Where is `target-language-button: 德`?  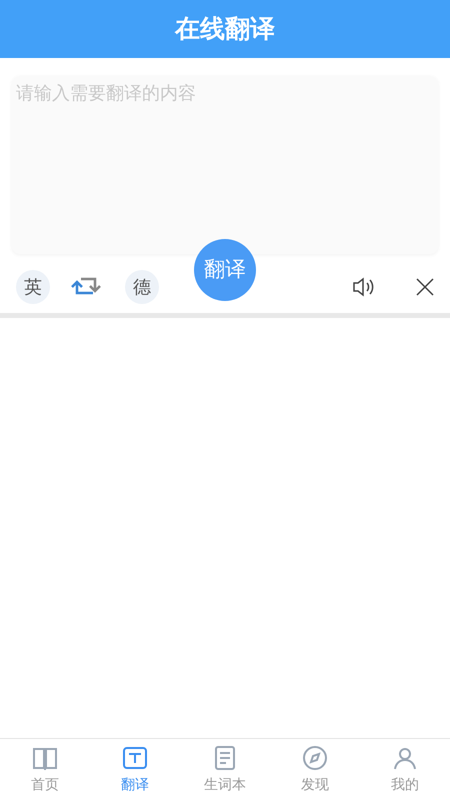
target-language-button: 德 is located at coordinates (142, 287).